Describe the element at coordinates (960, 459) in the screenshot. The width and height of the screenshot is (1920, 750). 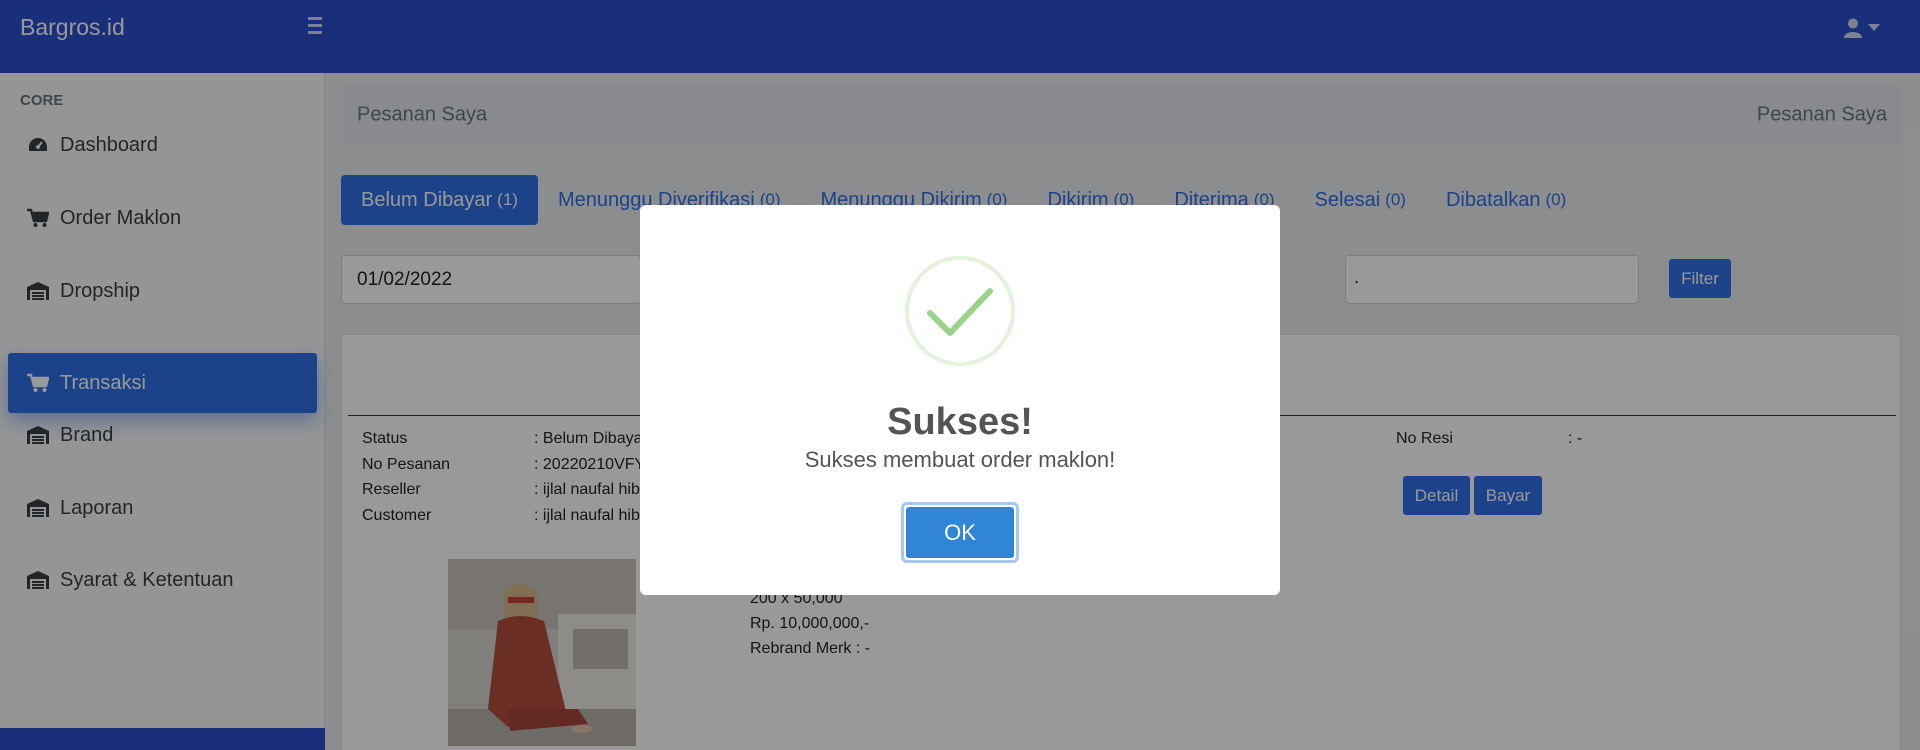
I see `dialog-message: Sukses membuat order maklon!` at that location.